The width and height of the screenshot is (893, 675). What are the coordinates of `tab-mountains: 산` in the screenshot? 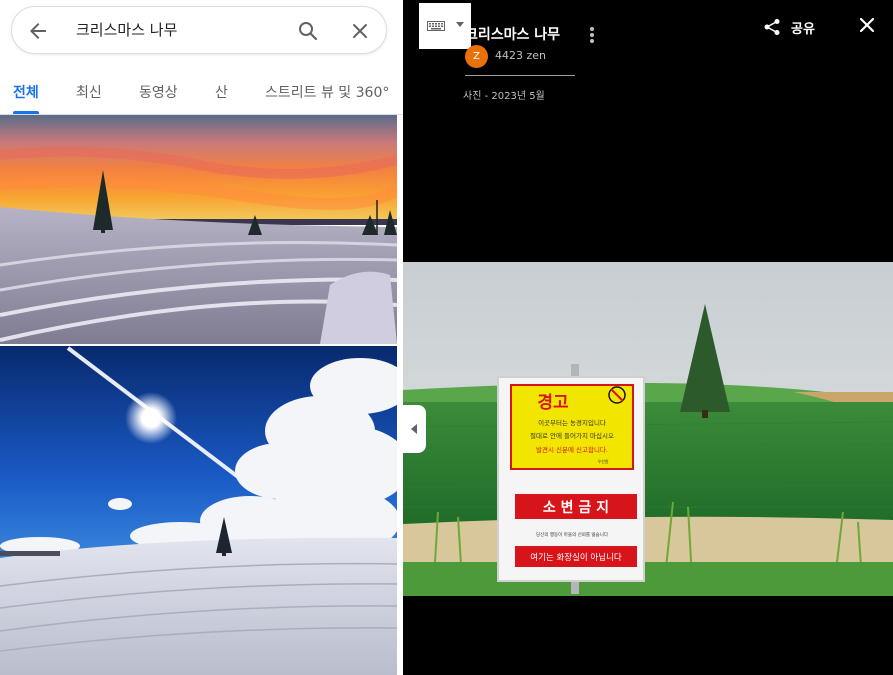 It's located at (221, 92).